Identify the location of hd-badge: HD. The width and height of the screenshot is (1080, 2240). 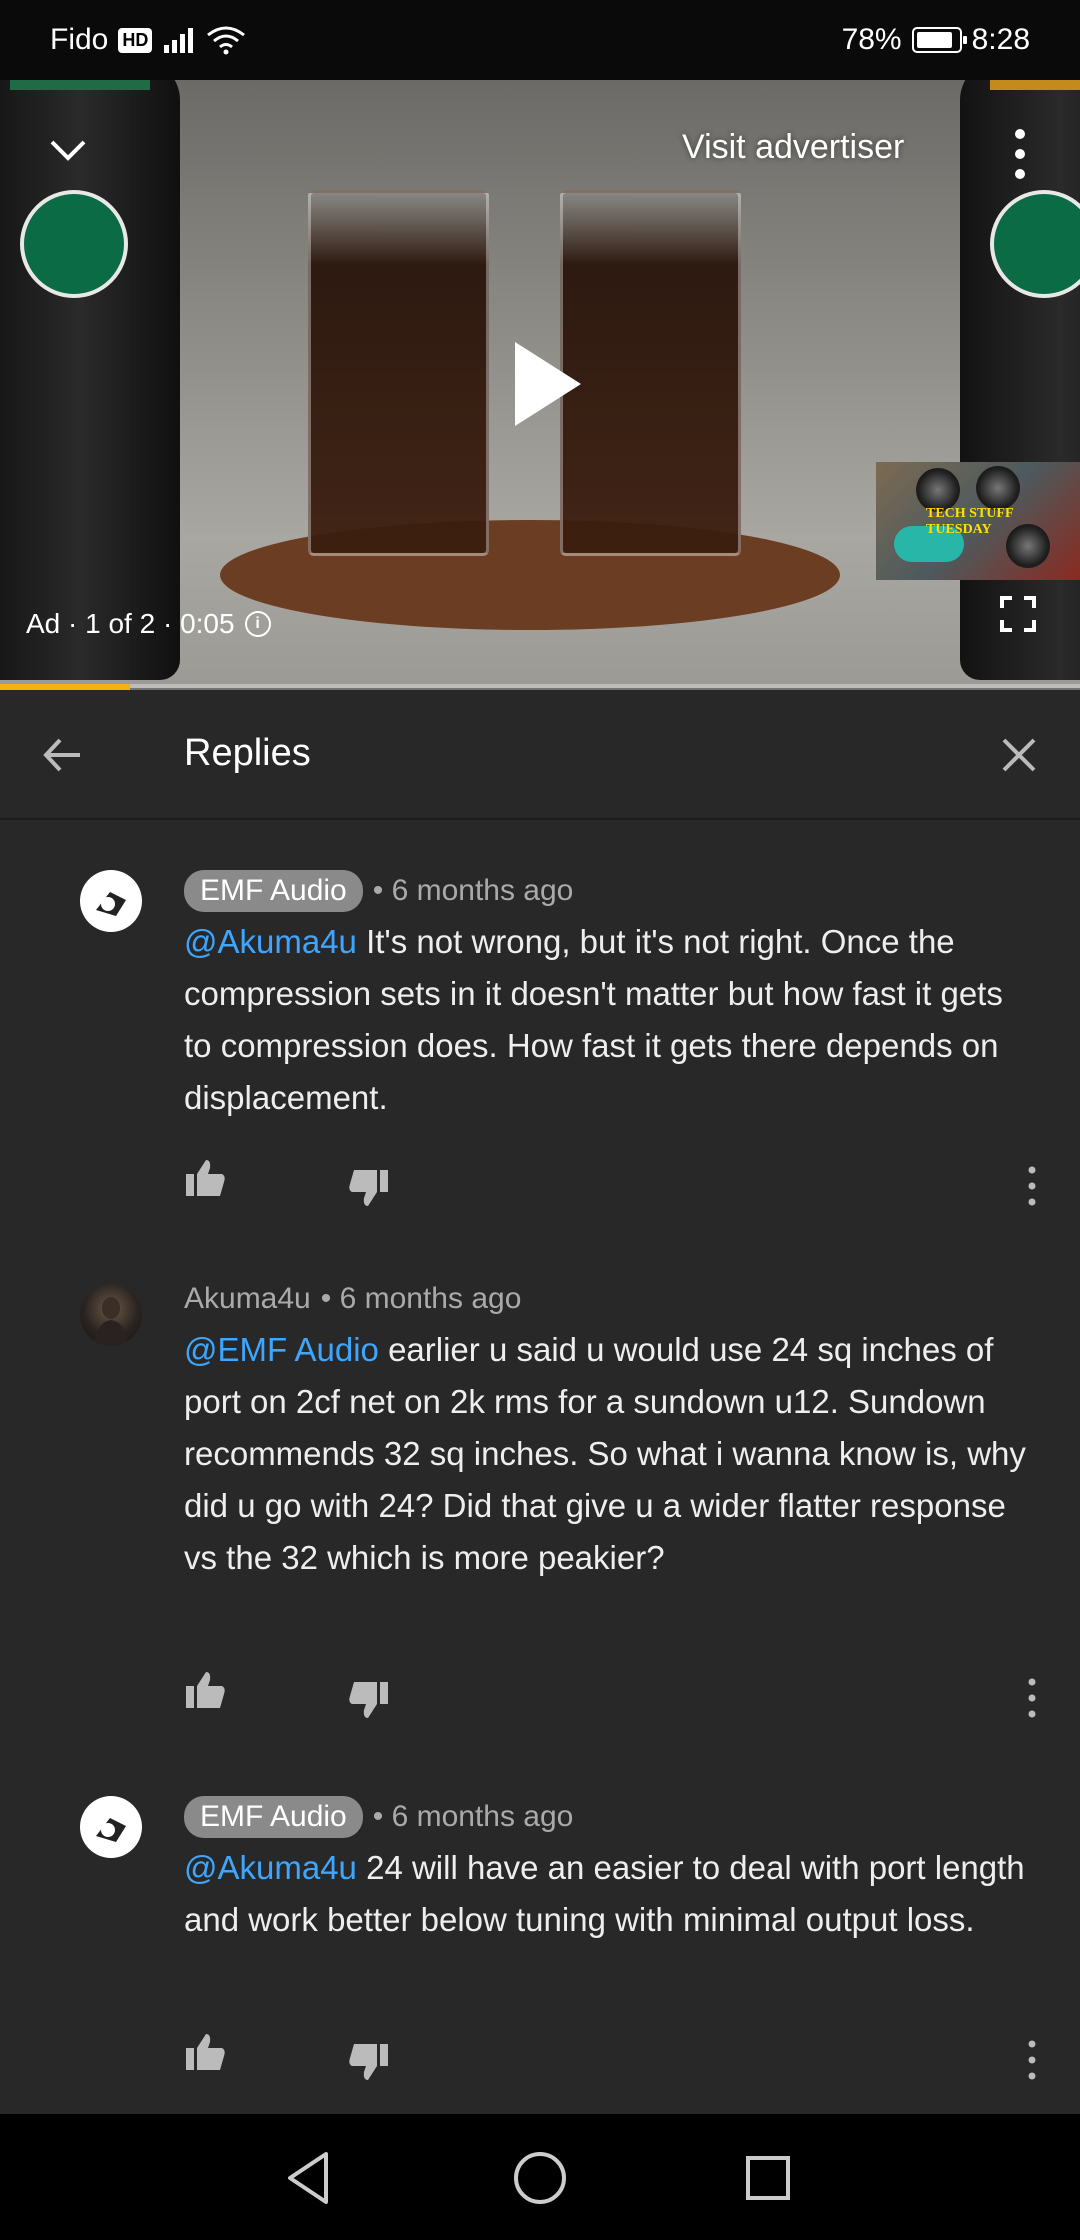
(135, 40).